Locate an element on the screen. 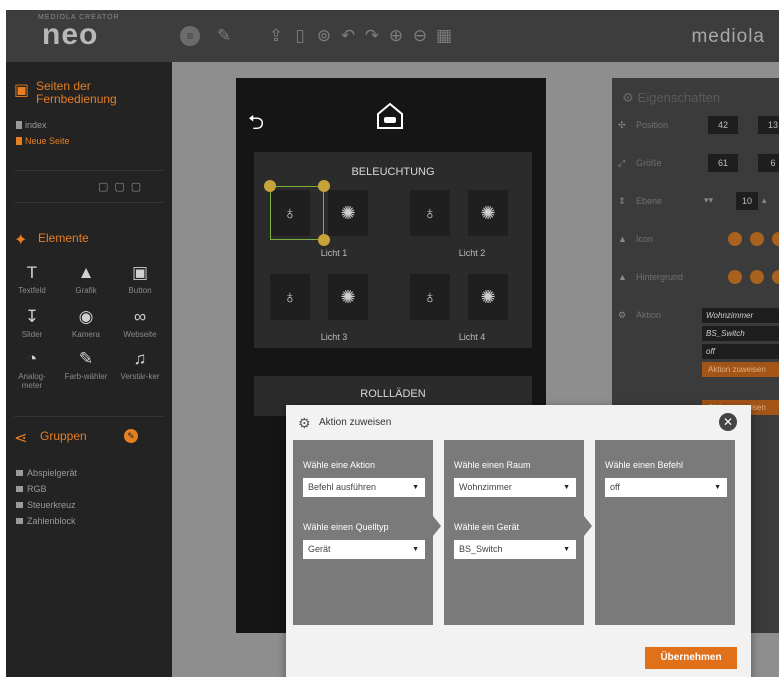 Image resolution: width=779 pixels, height=677 pixels. source-type-label: Wähle einen Quelltyp is located at coordinates (346, 527).